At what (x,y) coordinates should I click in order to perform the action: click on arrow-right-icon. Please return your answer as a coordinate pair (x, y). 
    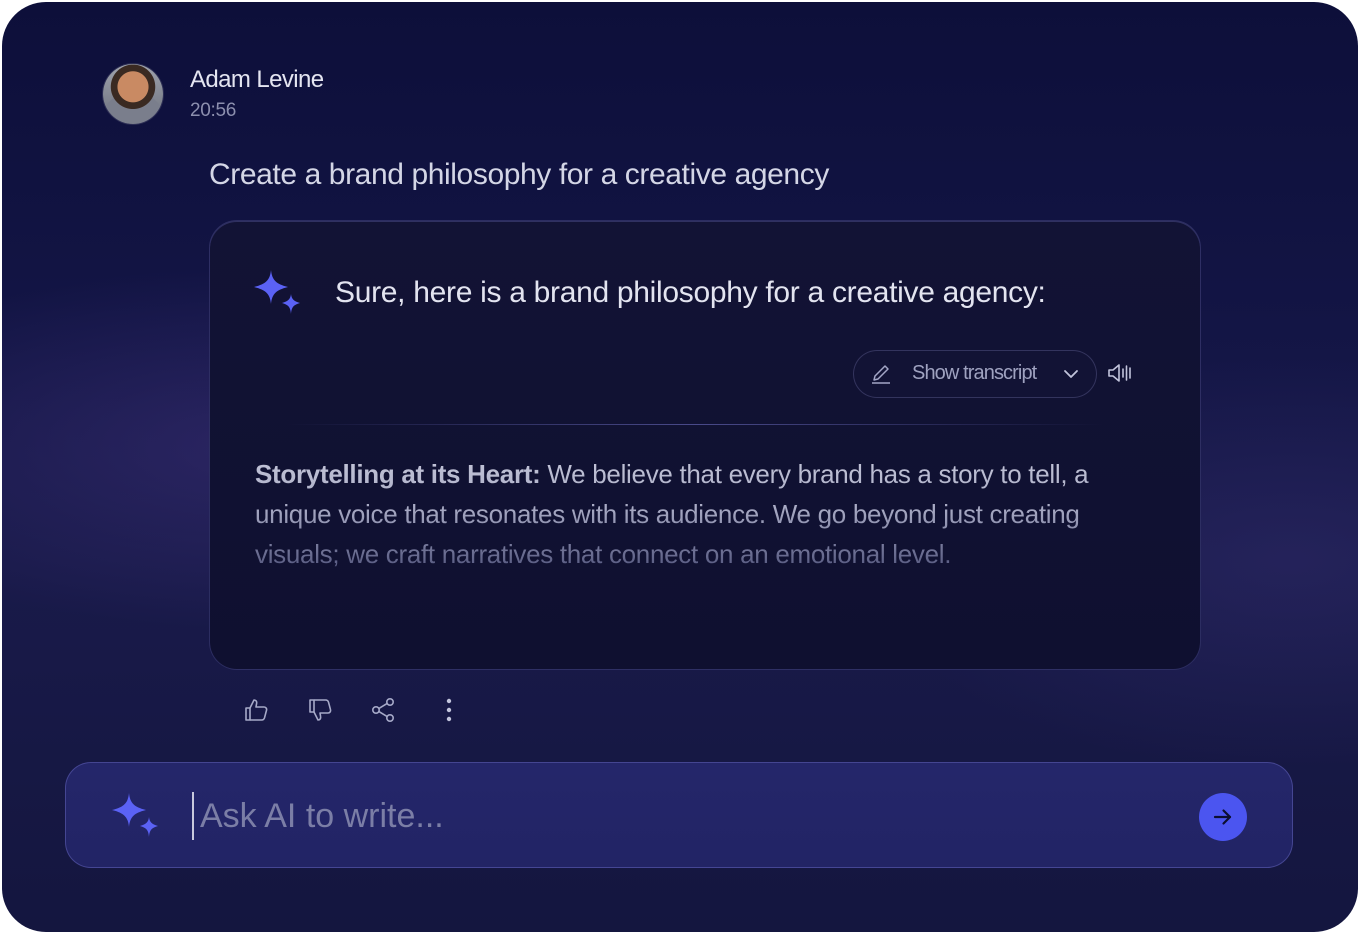
    Looking at the image, I should click on (1222, 817).